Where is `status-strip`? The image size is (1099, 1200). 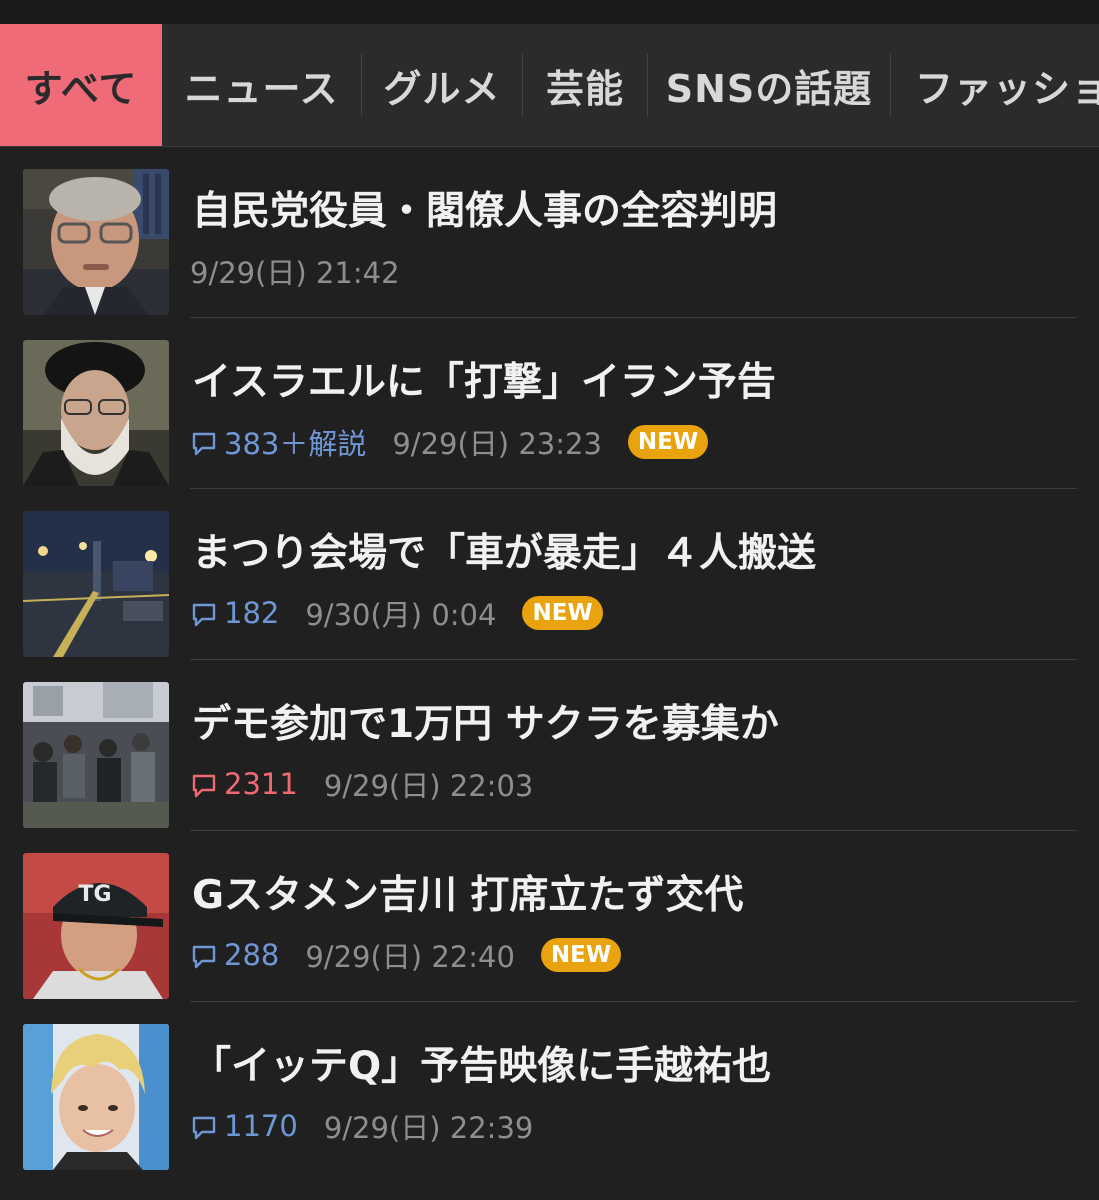 status-strip is located at coordinates (549, 12).